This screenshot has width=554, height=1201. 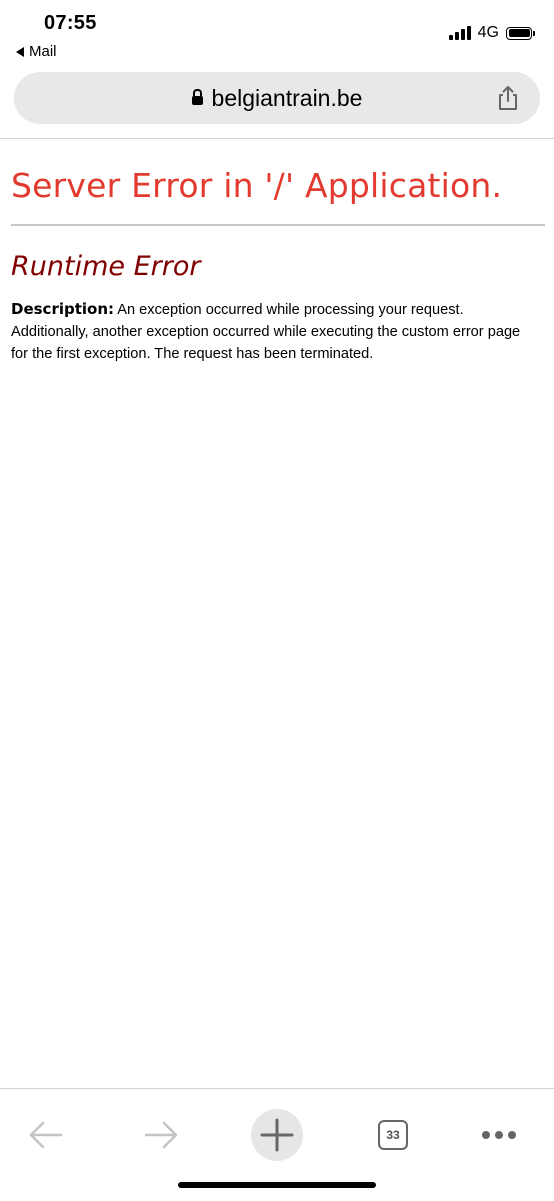 I want to click on url-text: belgiantrain.be, so click(x=287, y=97).